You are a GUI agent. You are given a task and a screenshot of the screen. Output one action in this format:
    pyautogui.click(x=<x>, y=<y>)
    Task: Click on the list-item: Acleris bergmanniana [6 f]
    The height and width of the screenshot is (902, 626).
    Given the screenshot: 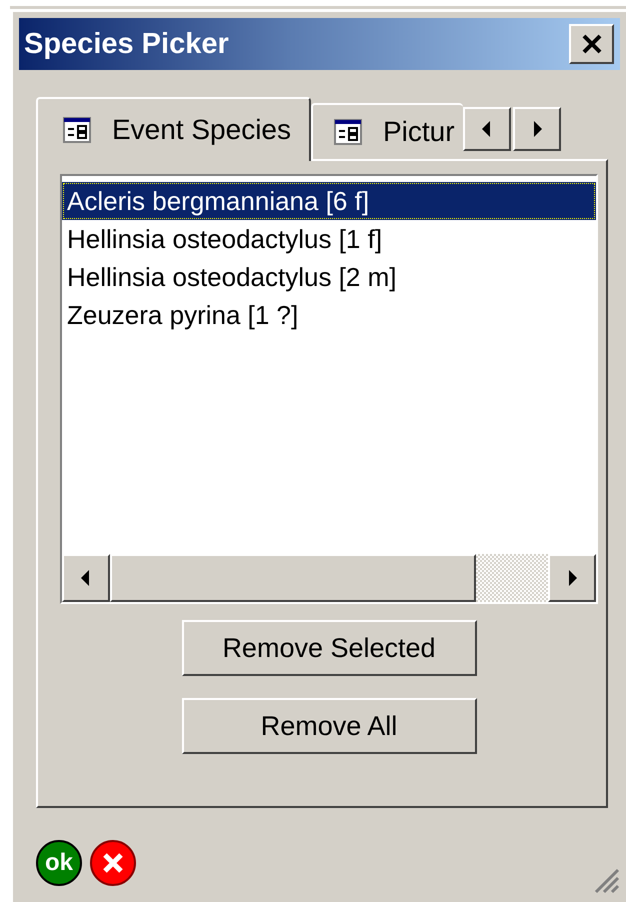 What is the action you would take?
    pyautogui.click(x=329, y=201)
    